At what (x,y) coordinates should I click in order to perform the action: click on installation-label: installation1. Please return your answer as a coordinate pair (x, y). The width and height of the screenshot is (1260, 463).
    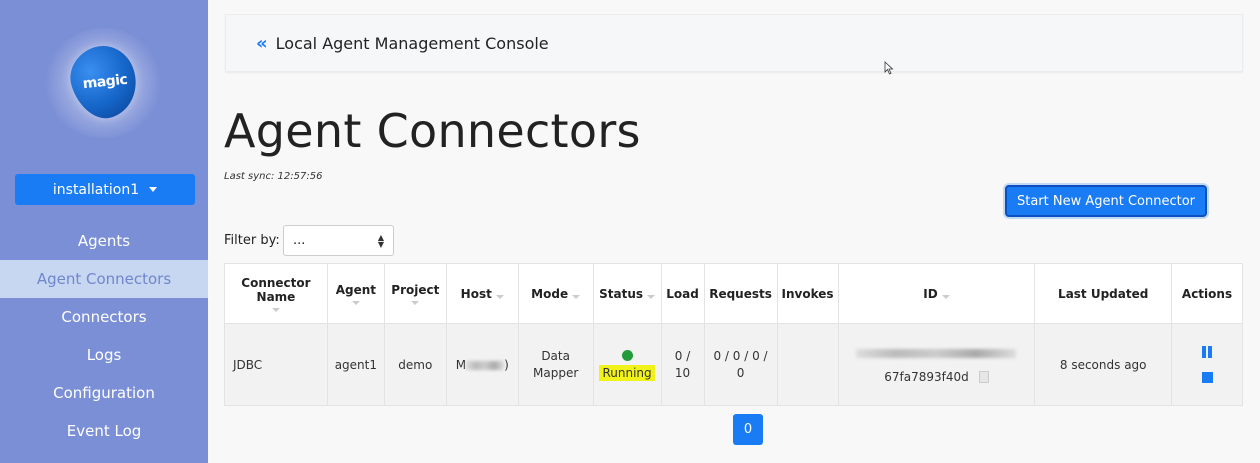
    Looking at the image, I should click on (96, 189).